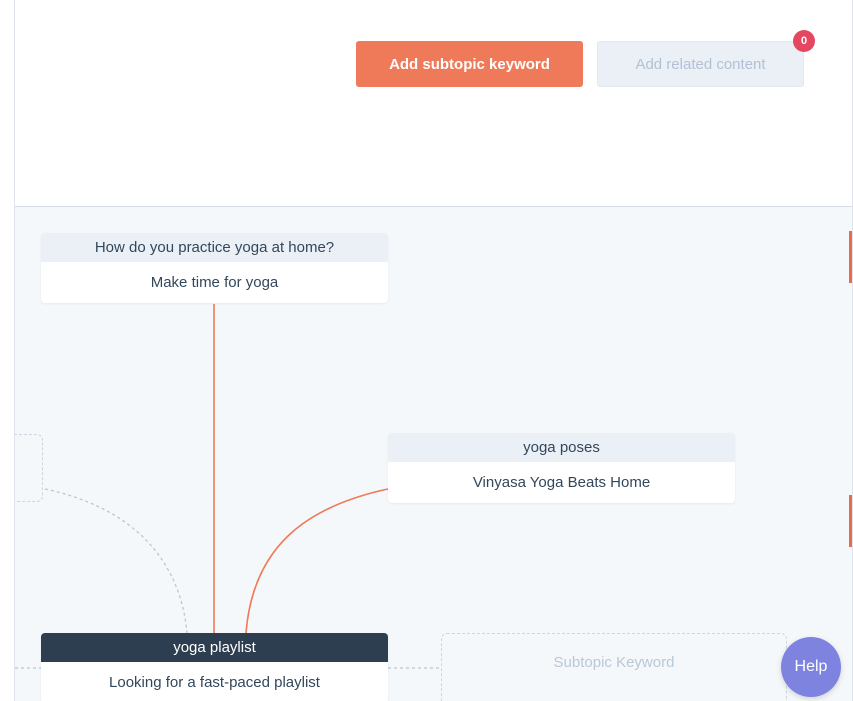 This screenshot has height=701, width=853. Describe the element at coordinates (214, 247) in the screenshot. I see `subtopic-keyword: How do you practice yoga at home?` at that location.